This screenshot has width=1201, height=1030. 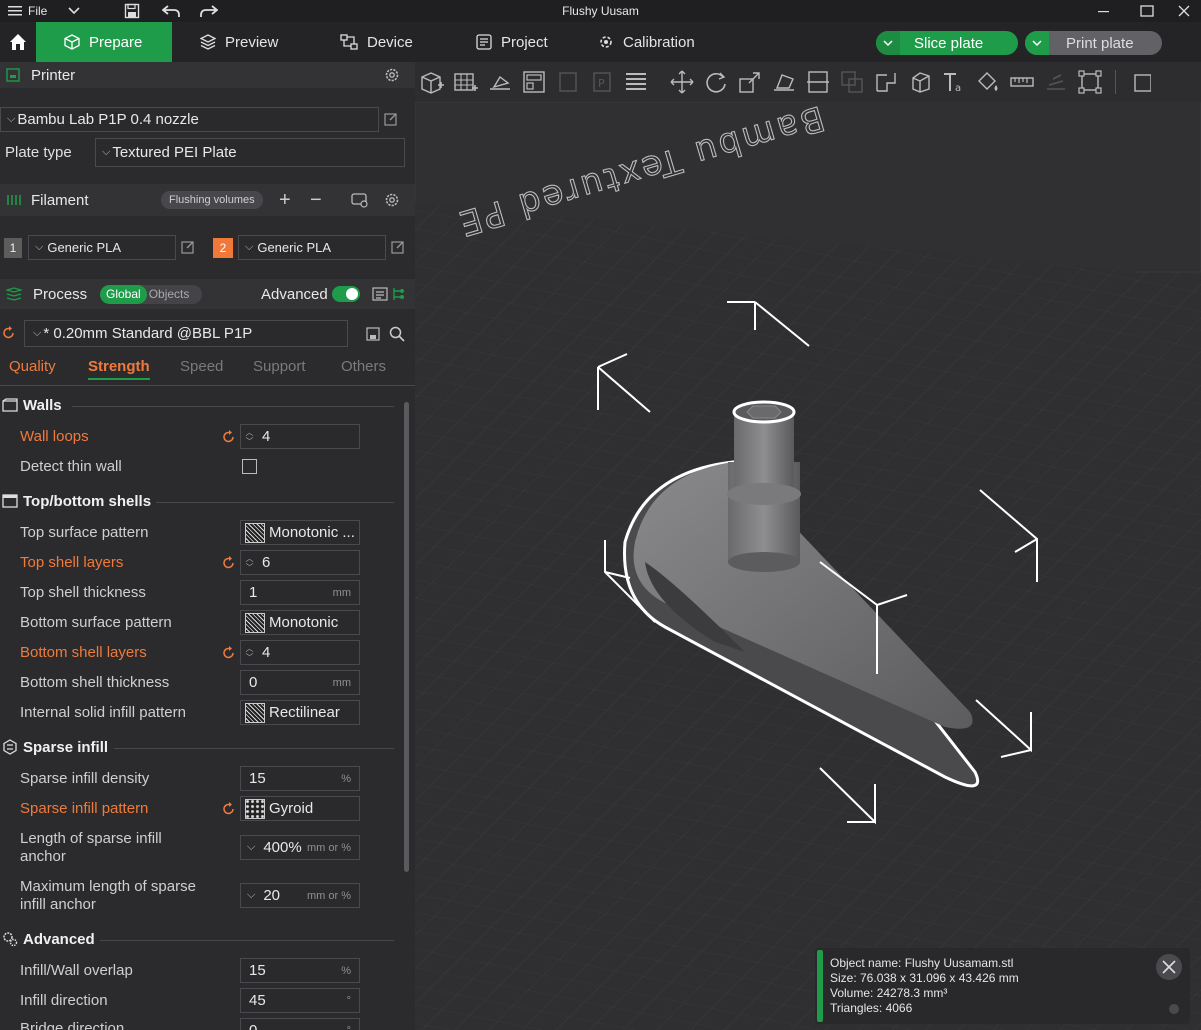 What do you see at coordinates (886, 82) in the screenshot?
I see `support-paint-icon` at bounding box center [886, 82].